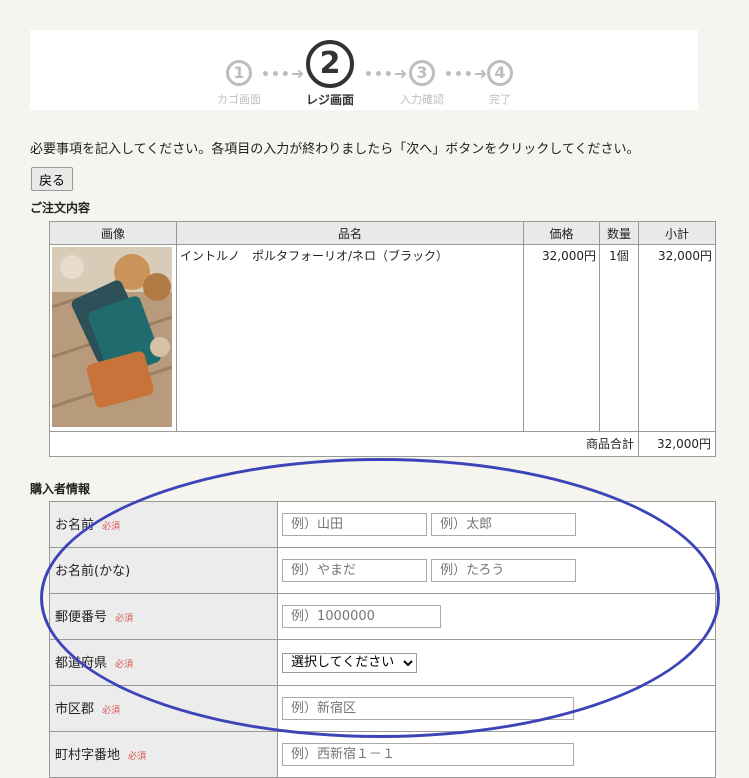 This screenshot has height=778, width=749. I want to click on first-name-input, so click(504, 524).